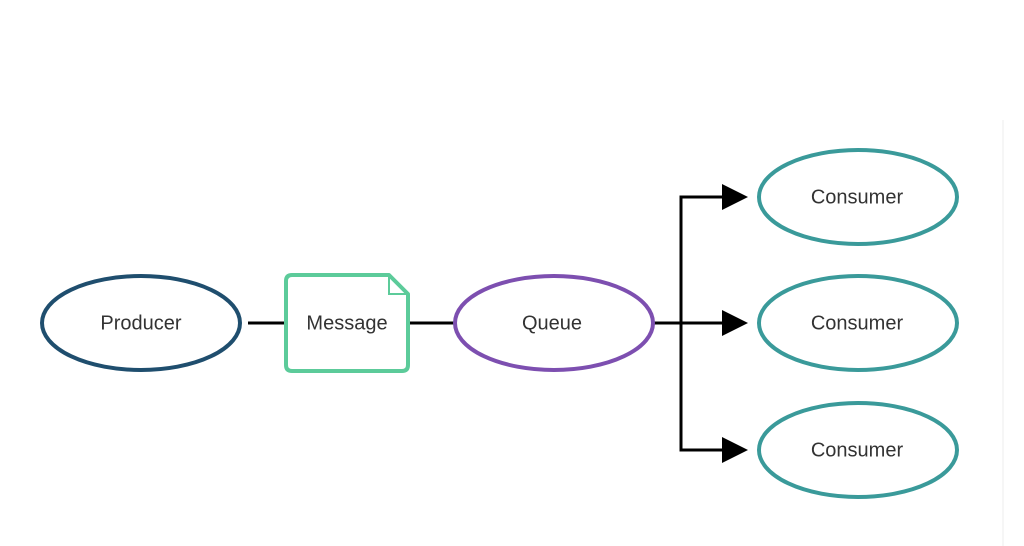 The height and width of the screenshot is (546, 1024). Describe the element at coordinates (735, 323) in the screenshot. I see `arrowhead-consumer2` at that location.